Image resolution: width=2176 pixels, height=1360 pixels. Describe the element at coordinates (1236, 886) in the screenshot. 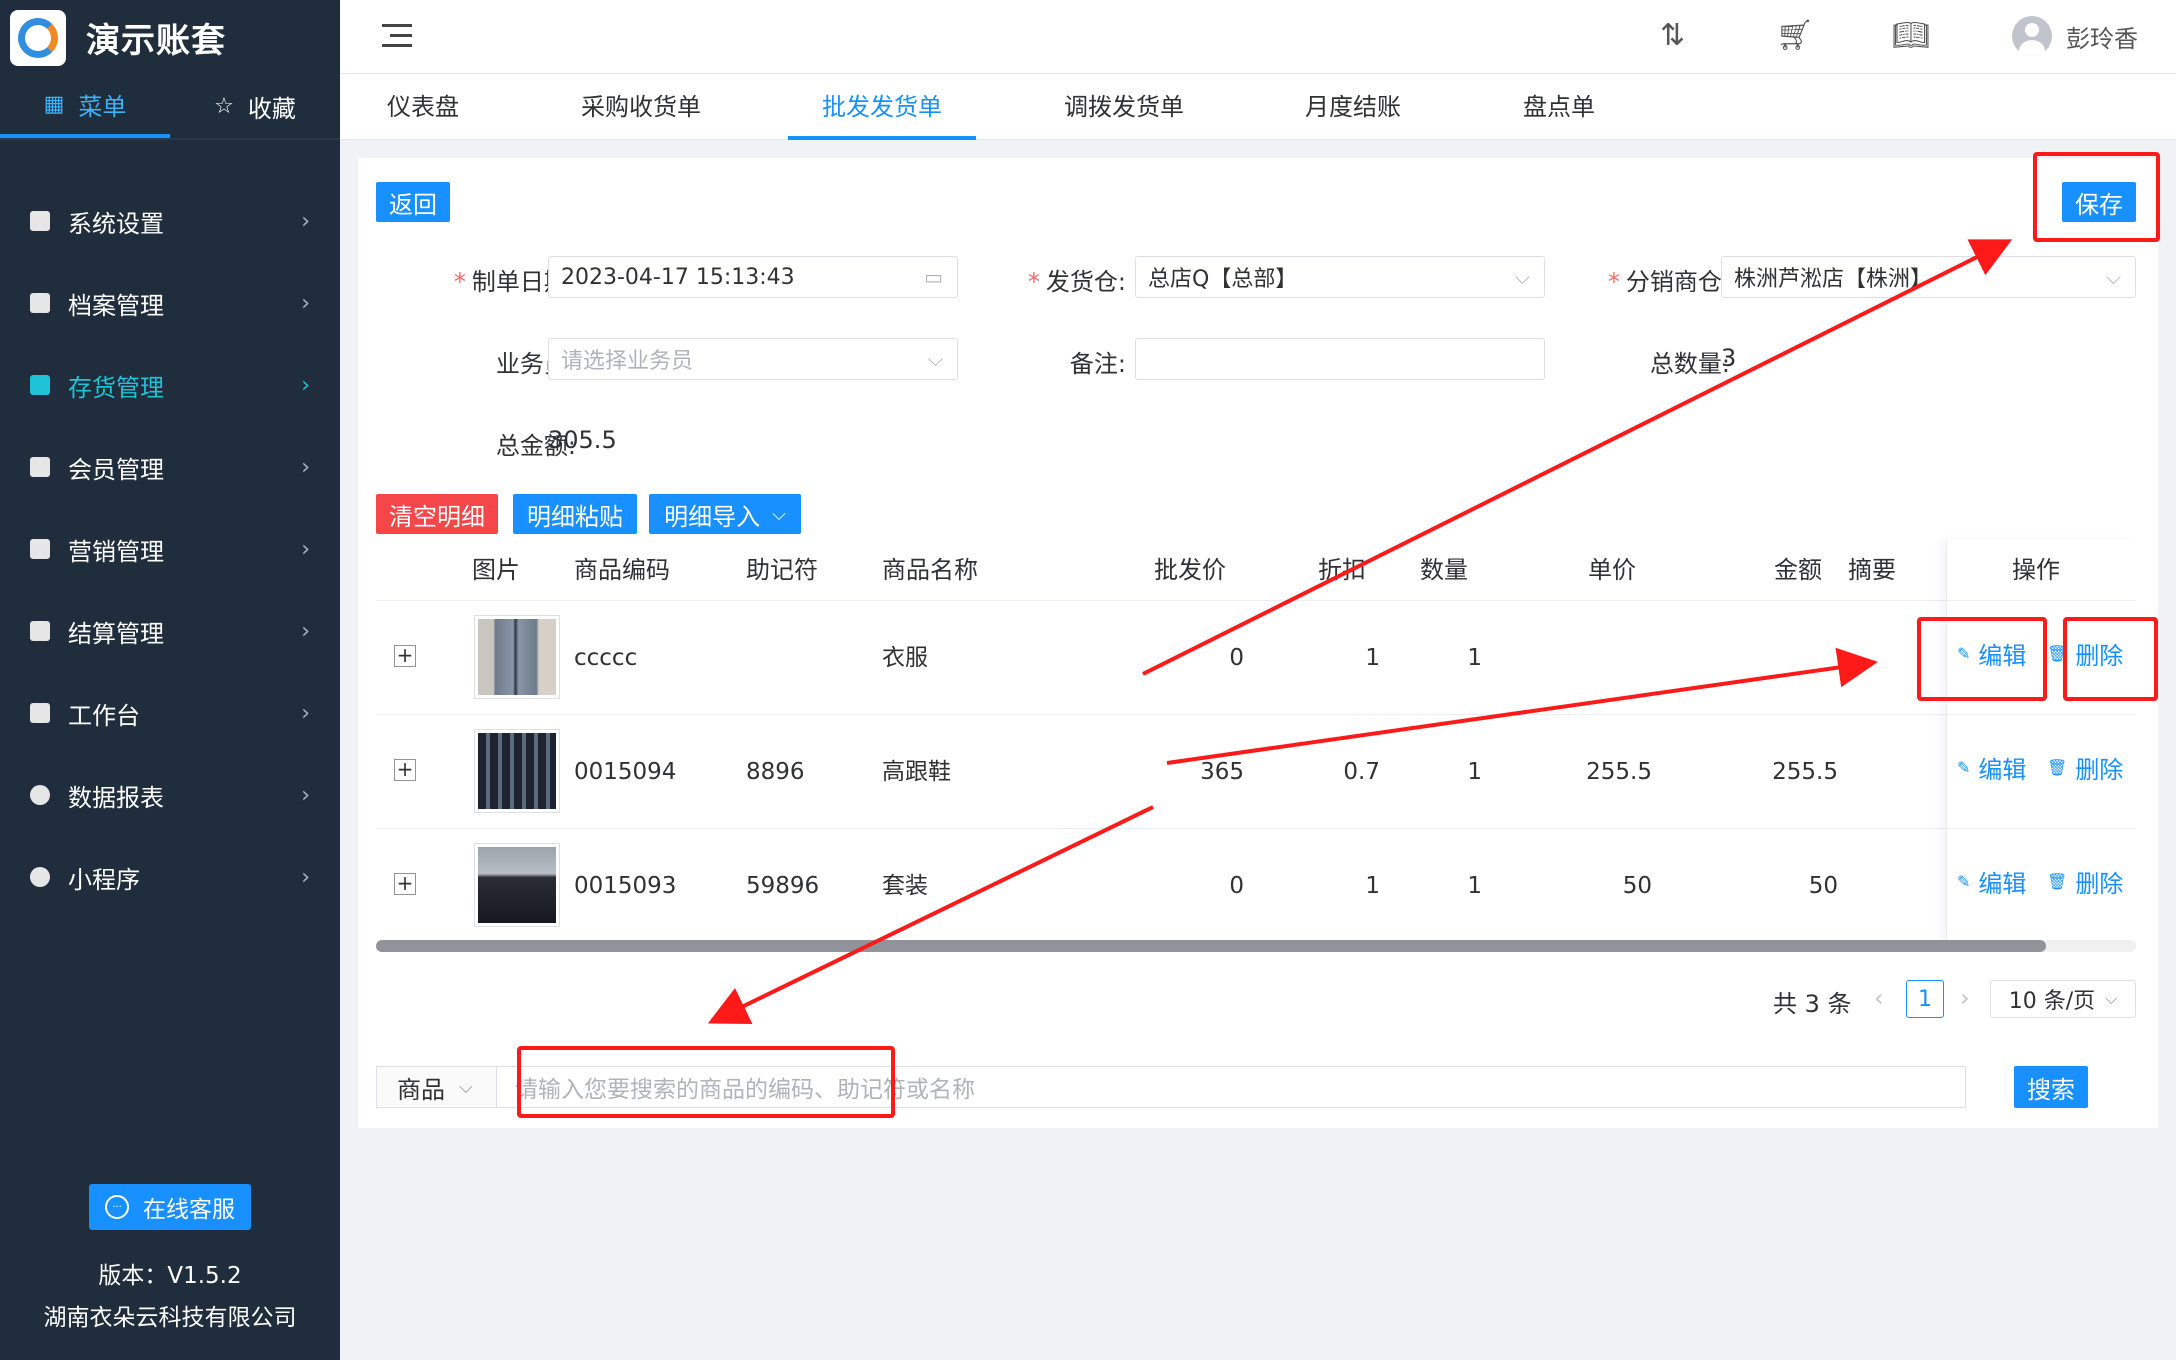

I see `cell-wholesale-price: 0` at that location.